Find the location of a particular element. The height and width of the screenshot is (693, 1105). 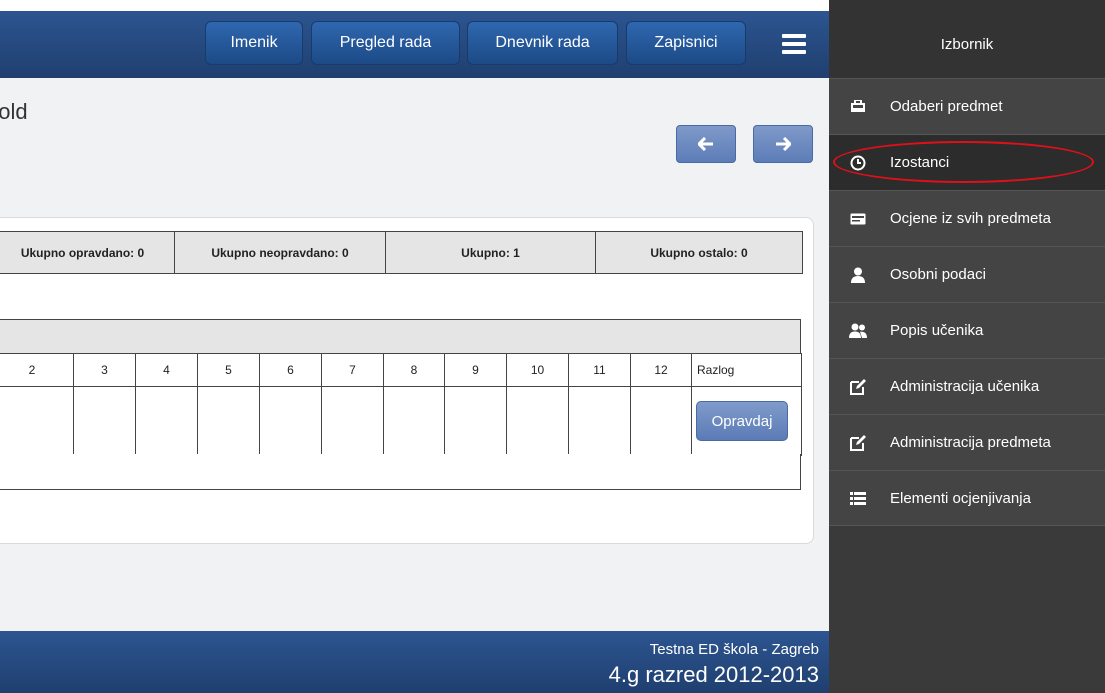

summary-opravdano: Ukupno opravdano: 0 is located at coordinates (87, 252).